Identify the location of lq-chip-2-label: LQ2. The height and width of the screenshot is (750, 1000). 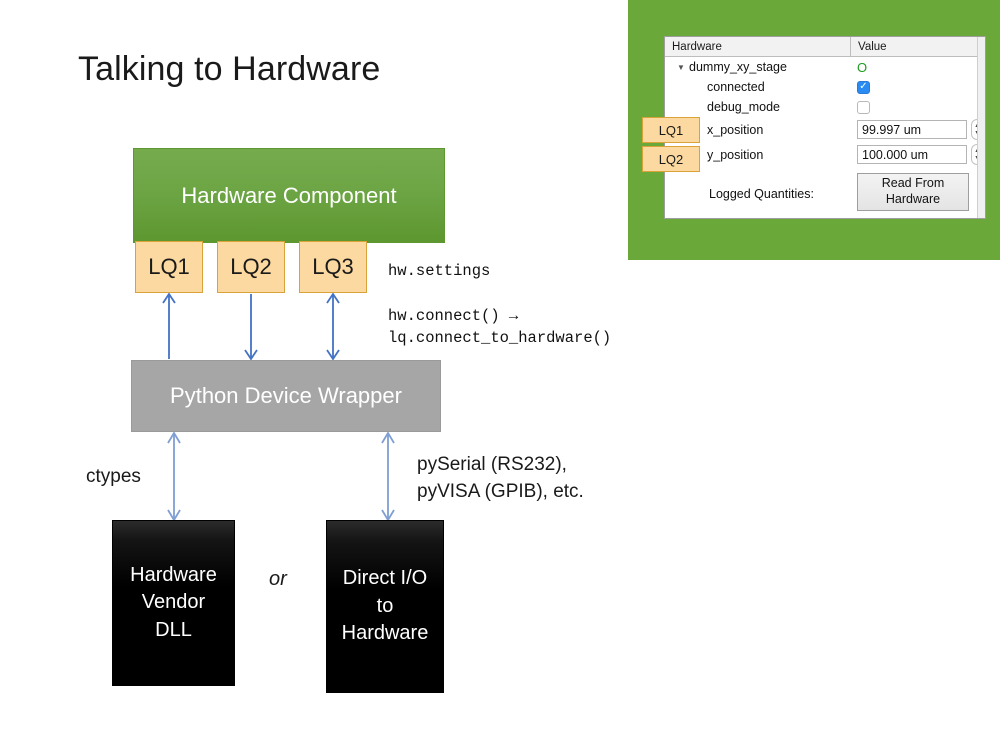
(251, 266).